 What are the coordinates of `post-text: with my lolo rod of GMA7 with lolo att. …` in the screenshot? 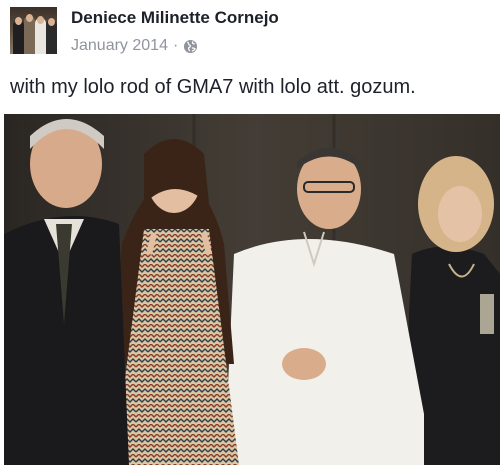 It's located at (213, 87).